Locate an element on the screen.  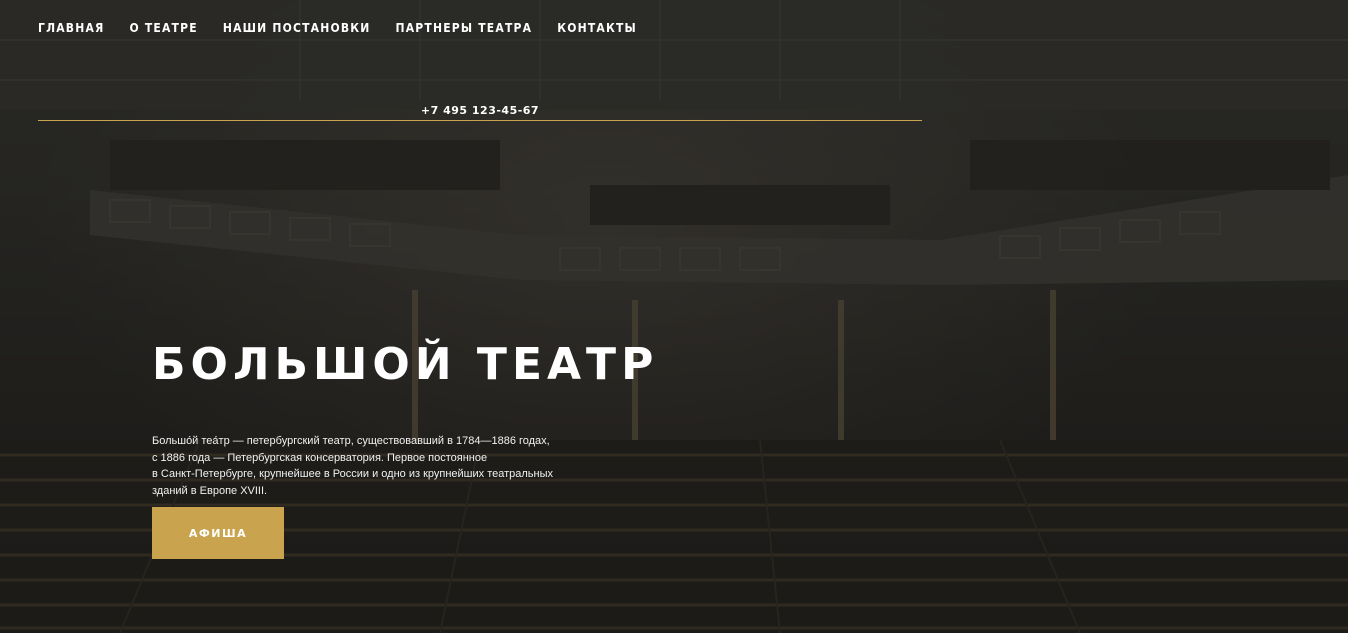
header-divider is located at coordinates (480, 120).